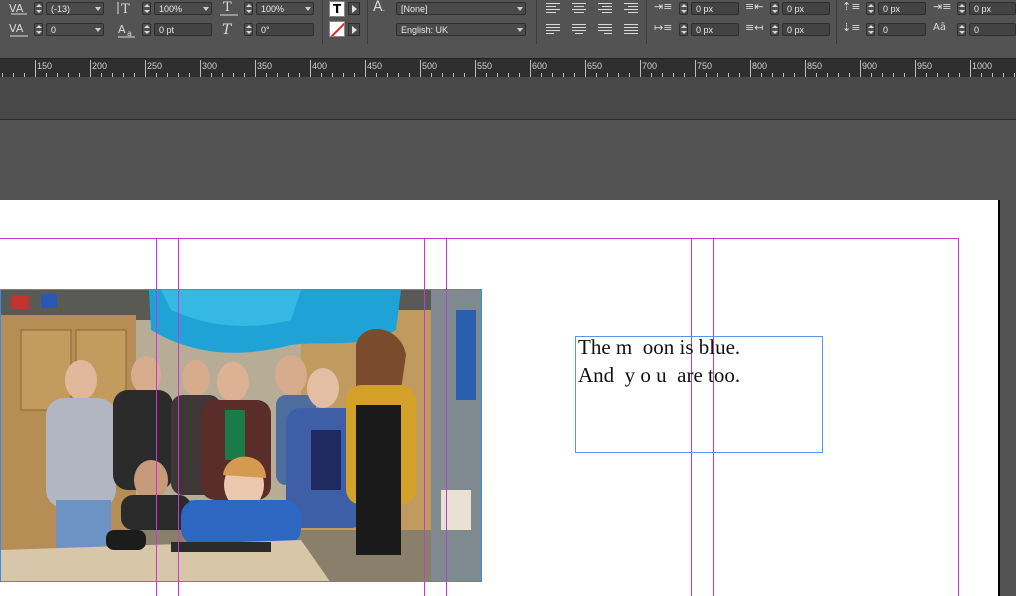  I want to click on baseline-shift-value: 0 pt, so click(167, 30).